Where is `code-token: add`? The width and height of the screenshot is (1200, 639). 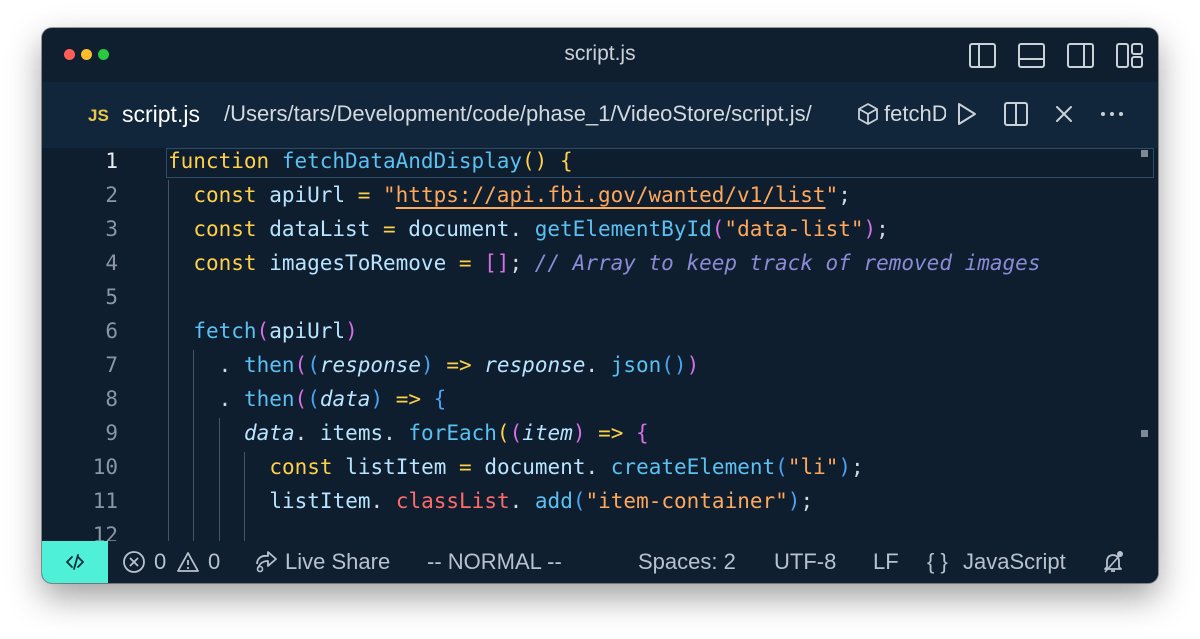 code-token: add is located at coordinates (553, 501).